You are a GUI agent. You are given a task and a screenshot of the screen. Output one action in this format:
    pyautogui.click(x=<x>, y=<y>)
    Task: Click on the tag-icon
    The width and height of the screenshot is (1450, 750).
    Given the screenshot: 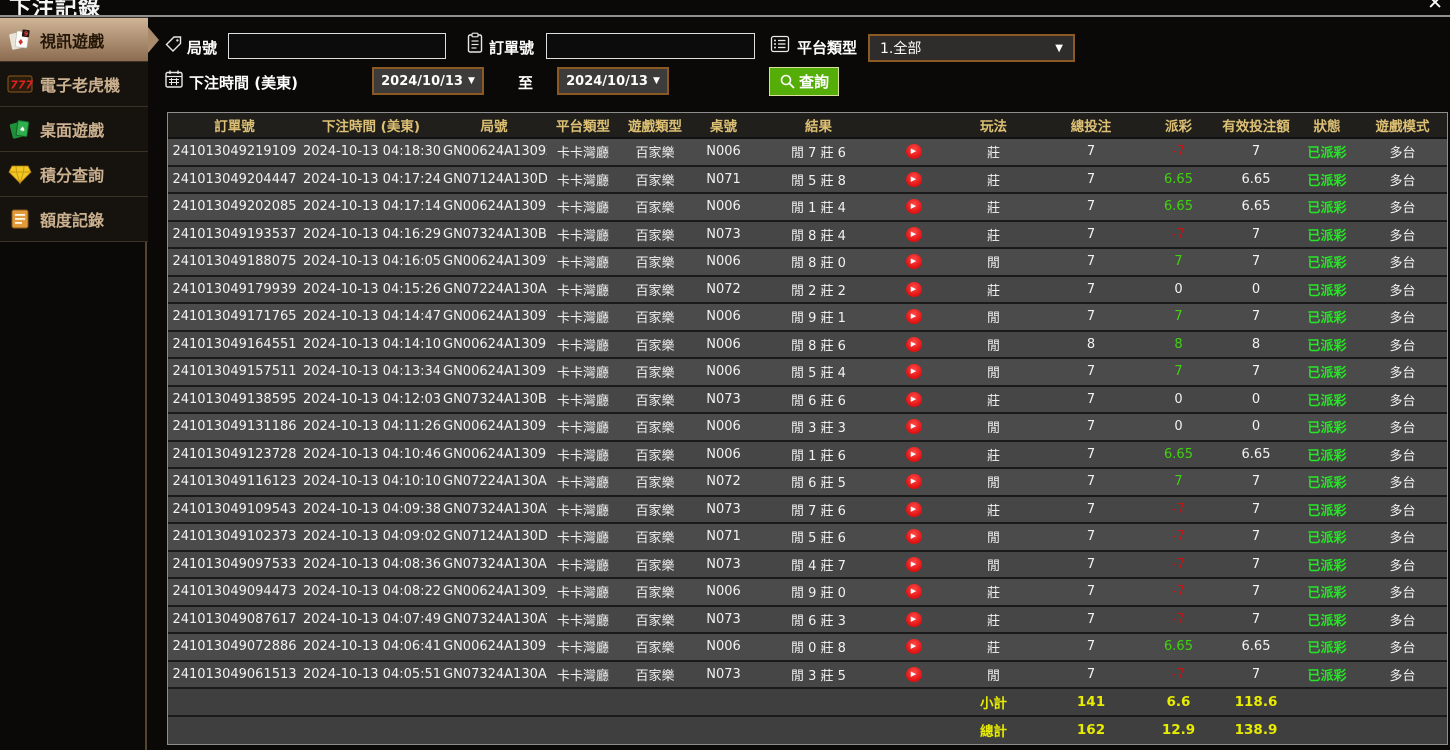 What is the action you would take?
    pyautogui.click(x=174, y=46)
    